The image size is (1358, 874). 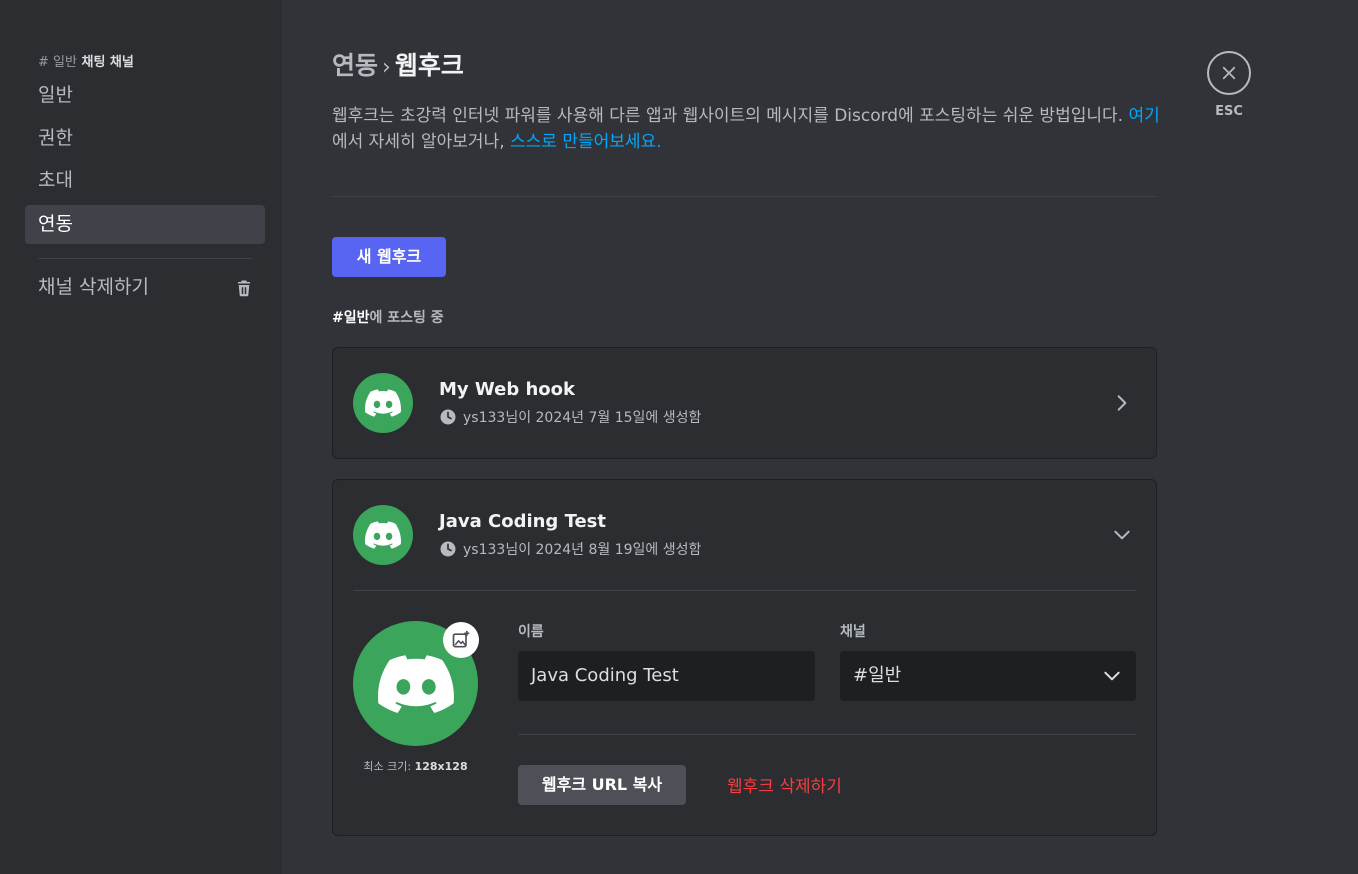 I want to click on min-size-hint: 최소 크기: 128x128, so click(x=415, y=766).